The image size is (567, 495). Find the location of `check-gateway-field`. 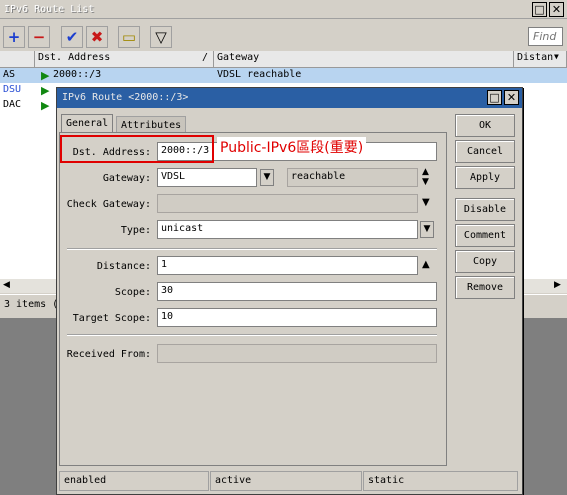

check-gateway-field is located at coordinates (287, 203).